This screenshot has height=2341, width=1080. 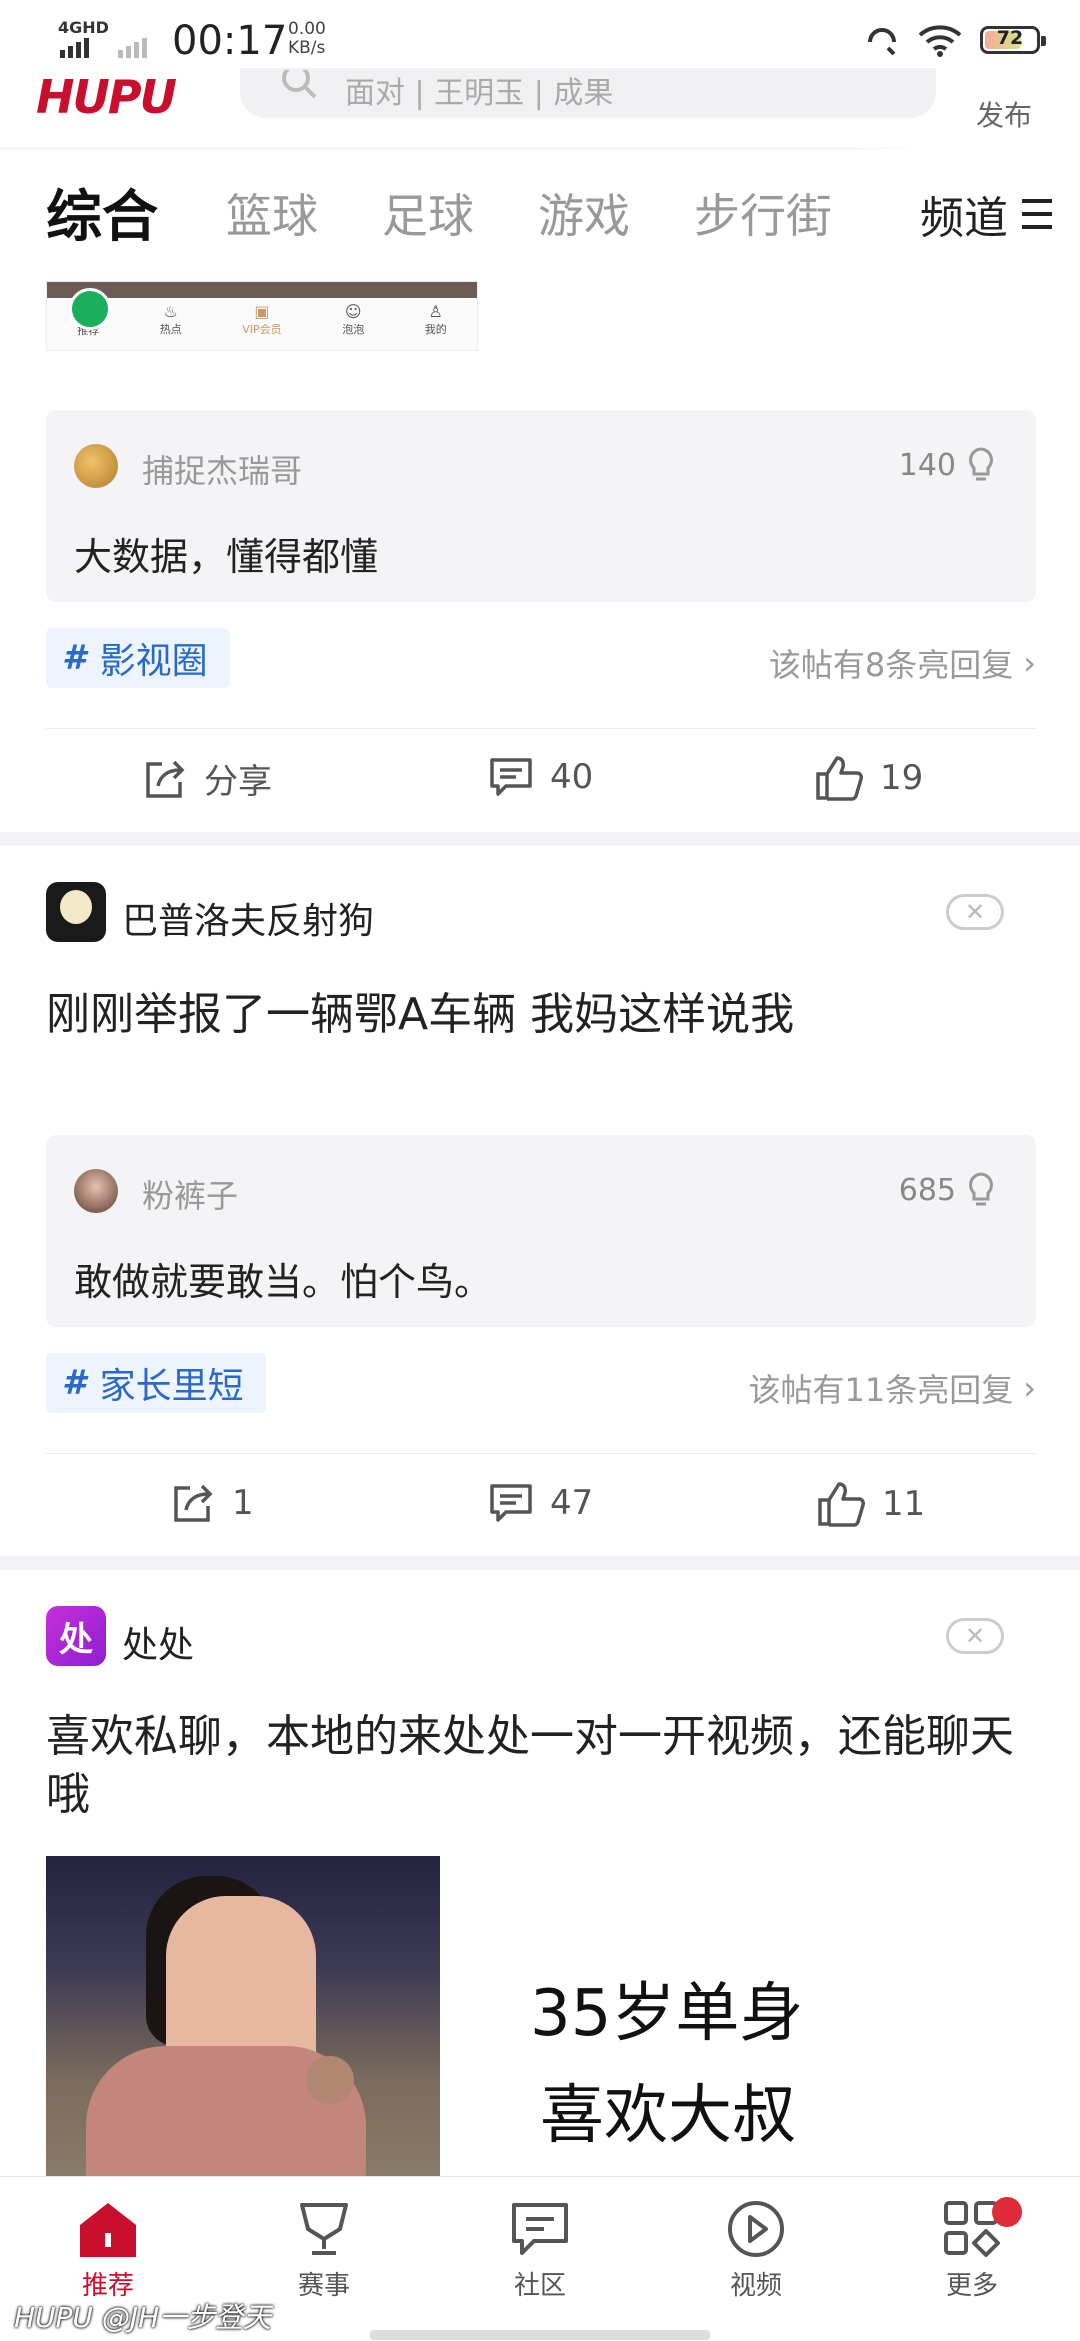 I want to click on comment-text: 大数据，懂得都懂, so click(x=226, y=557).